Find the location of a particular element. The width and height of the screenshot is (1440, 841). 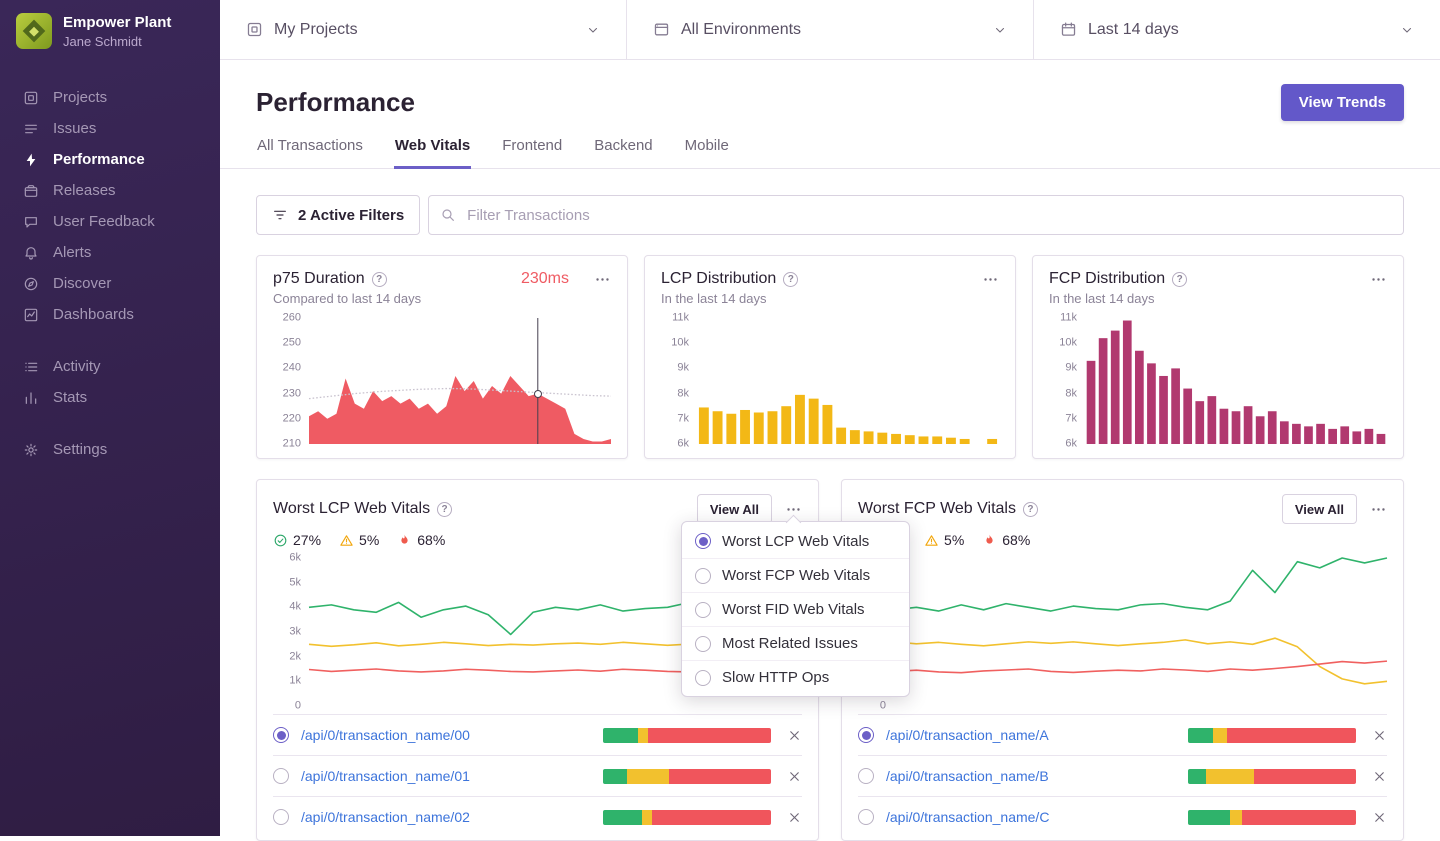

sidebar-item-label: Settings is located at coordinates (80, 449).